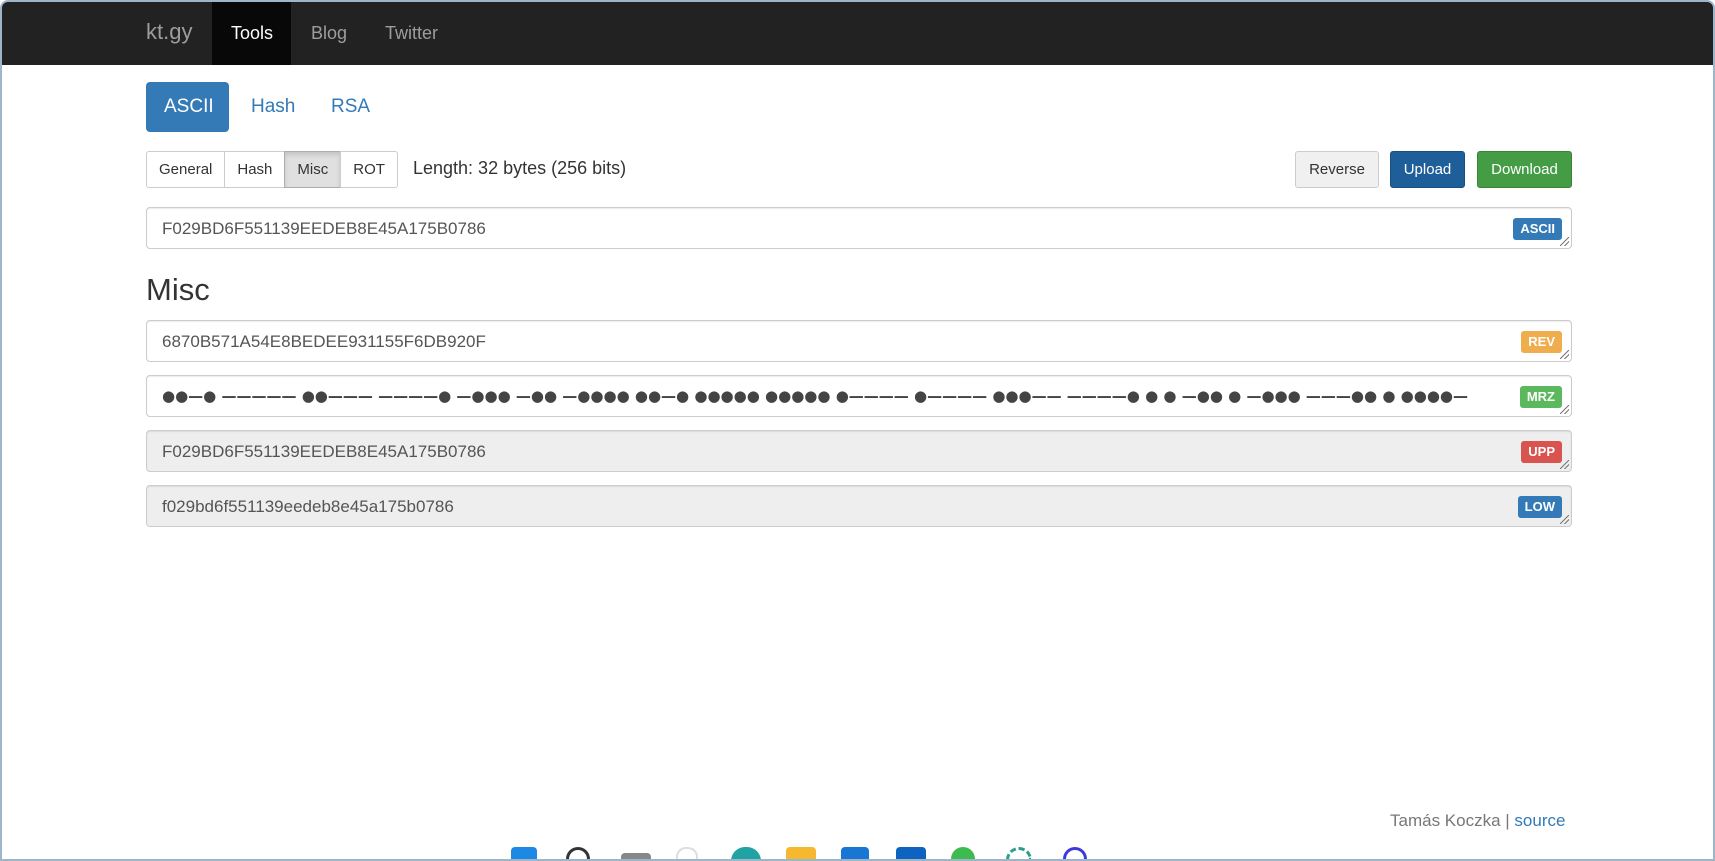 The height and width of the screenshot is (861, 1715). What do you see at coordinates (324, 451) in the screenshot?
I see `uppercase-output-value: F029BD6F551139EEDEB8E45A175B0786` at bounding box center [324, 451].